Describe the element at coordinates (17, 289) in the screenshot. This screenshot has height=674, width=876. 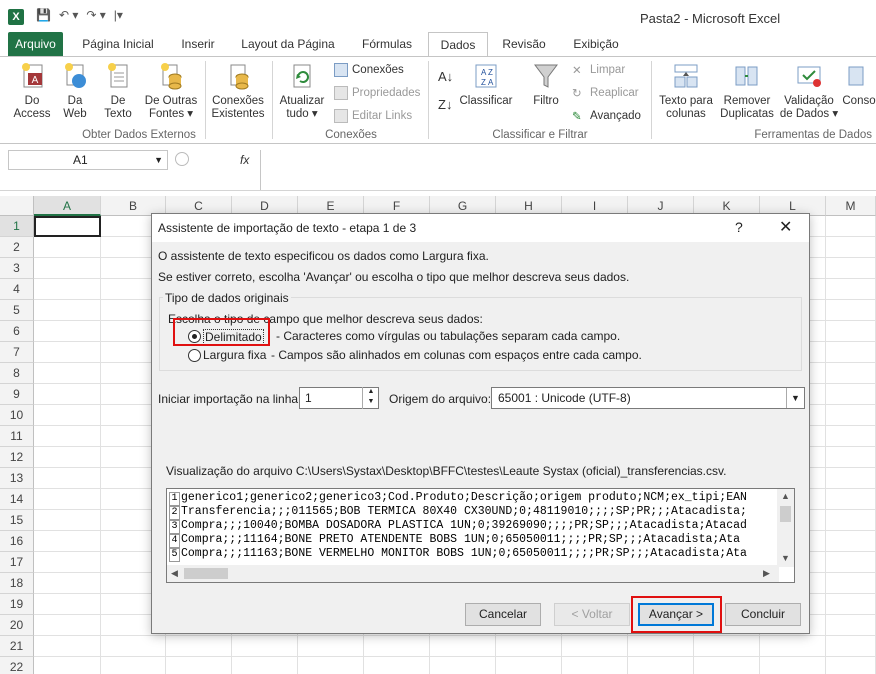
I see `row-header-4: 4` at that location.